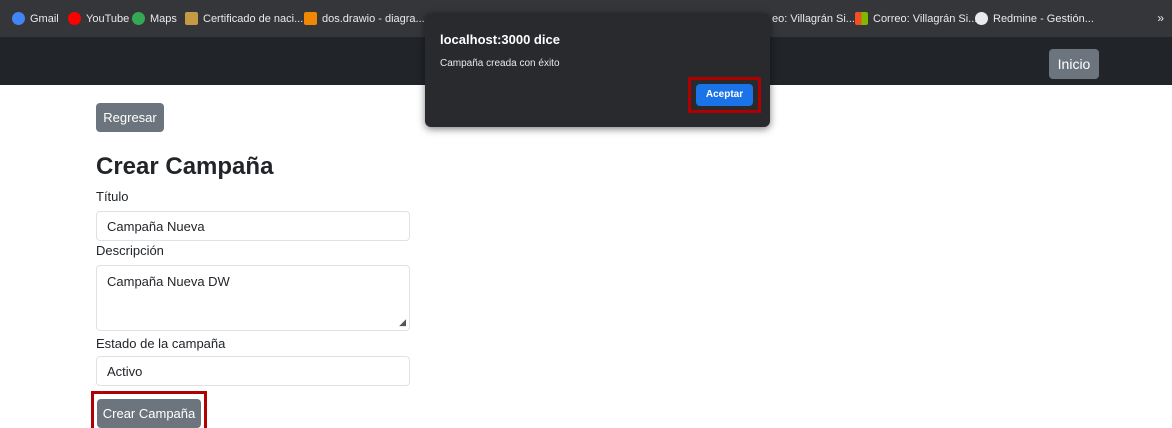  Describe the element at coordinates (861, 18) in the screenshot. I see `microsoft-icon` at that location.